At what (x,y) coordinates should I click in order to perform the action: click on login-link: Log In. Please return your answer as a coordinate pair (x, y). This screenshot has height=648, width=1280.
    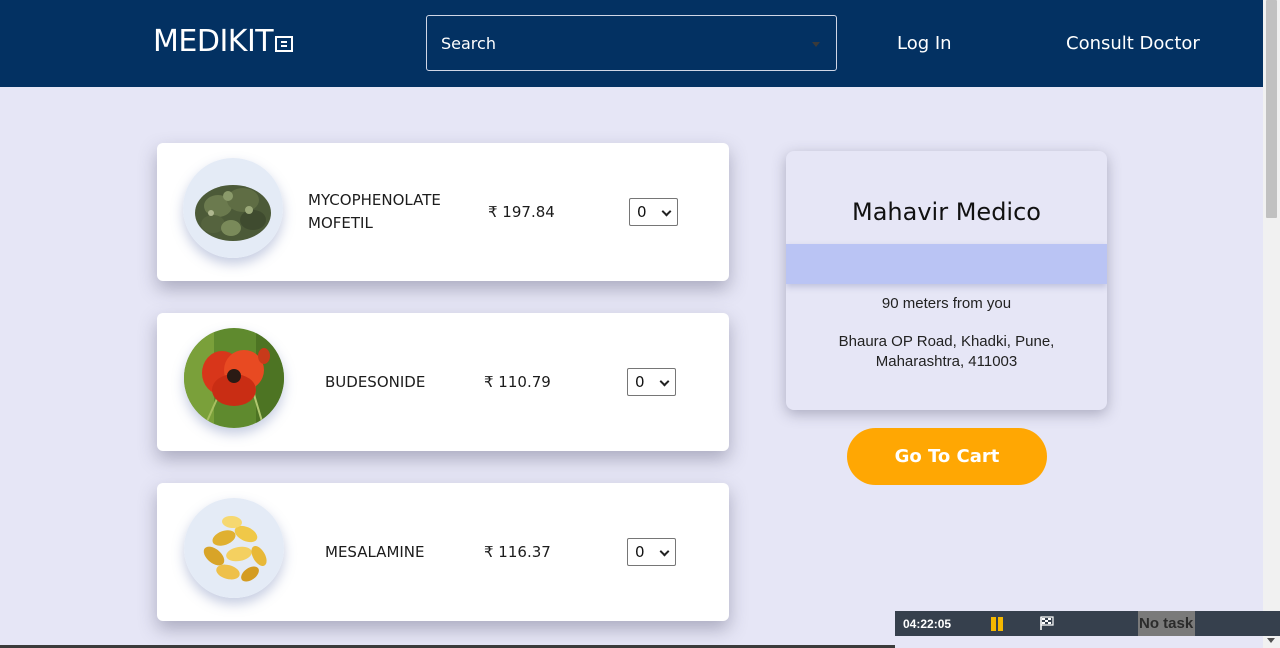
    Looking at the image, I should click on (924, 43).